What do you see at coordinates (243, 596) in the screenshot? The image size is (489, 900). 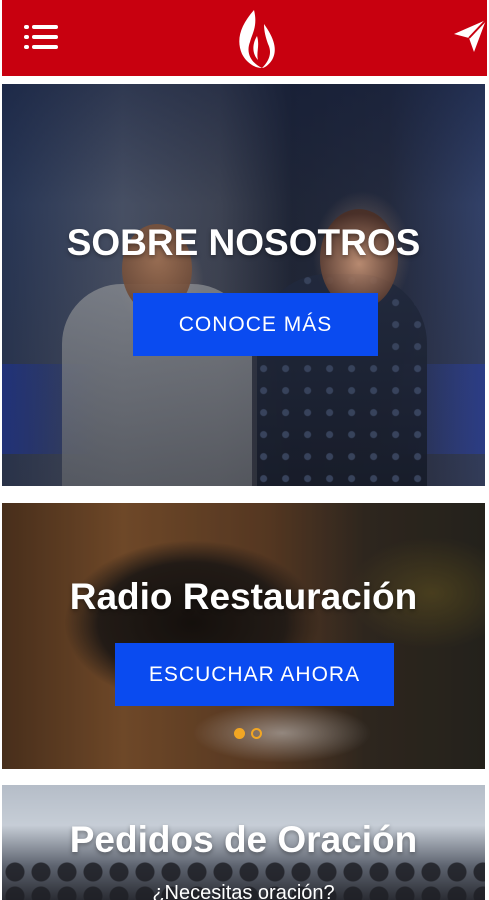 I see `card-title: Radio Restauración` at bounding box center [243, 596].